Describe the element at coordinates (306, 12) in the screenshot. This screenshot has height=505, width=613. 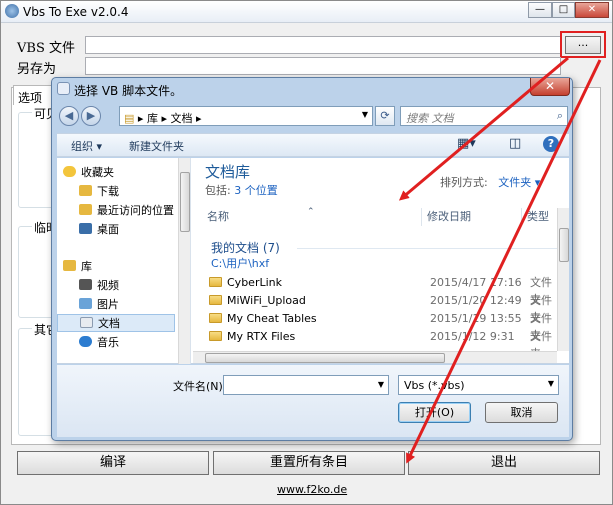
I see `title-bar: Vbs To Exe v2.0.4 — □ ✕` at that location.